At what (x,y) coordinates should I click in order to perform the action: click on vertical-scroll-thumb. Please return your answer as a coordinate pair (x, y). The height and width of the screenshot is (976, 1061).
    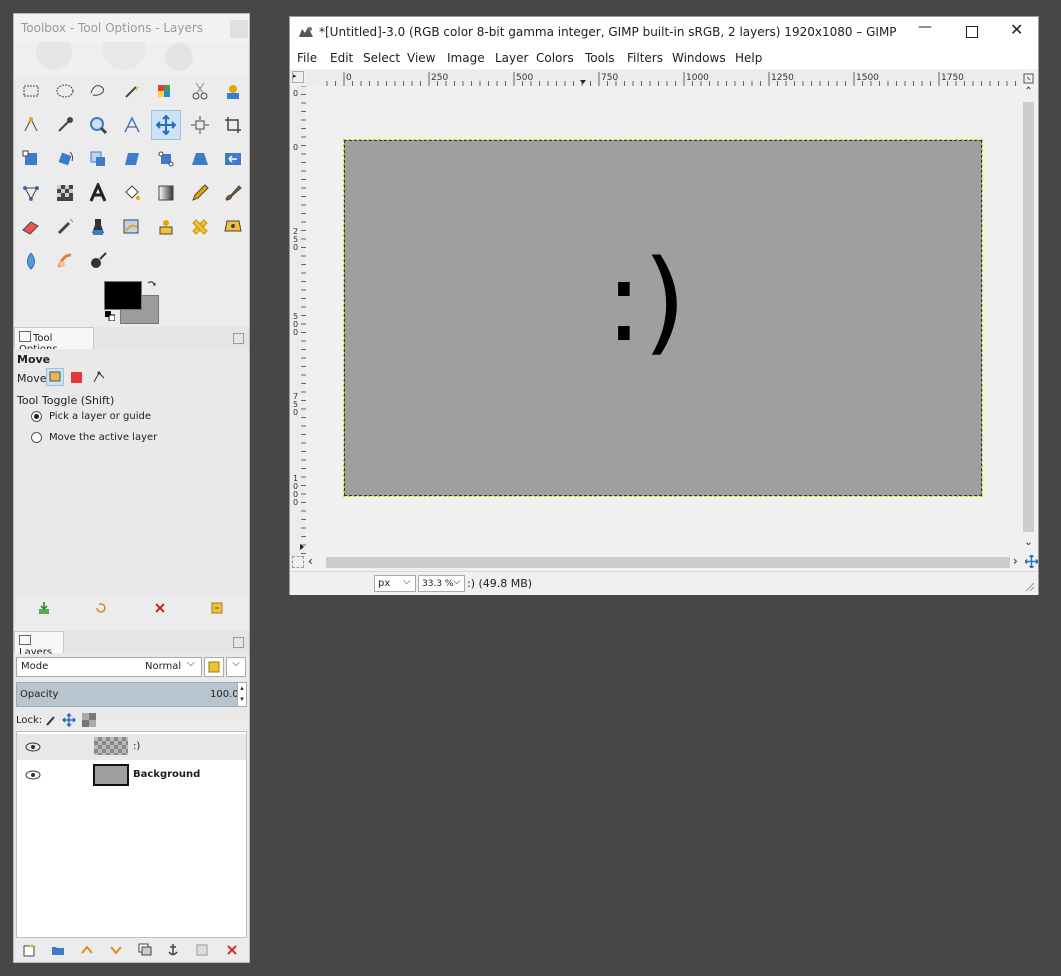
    Looking at the image, I should click on (1028, 317).